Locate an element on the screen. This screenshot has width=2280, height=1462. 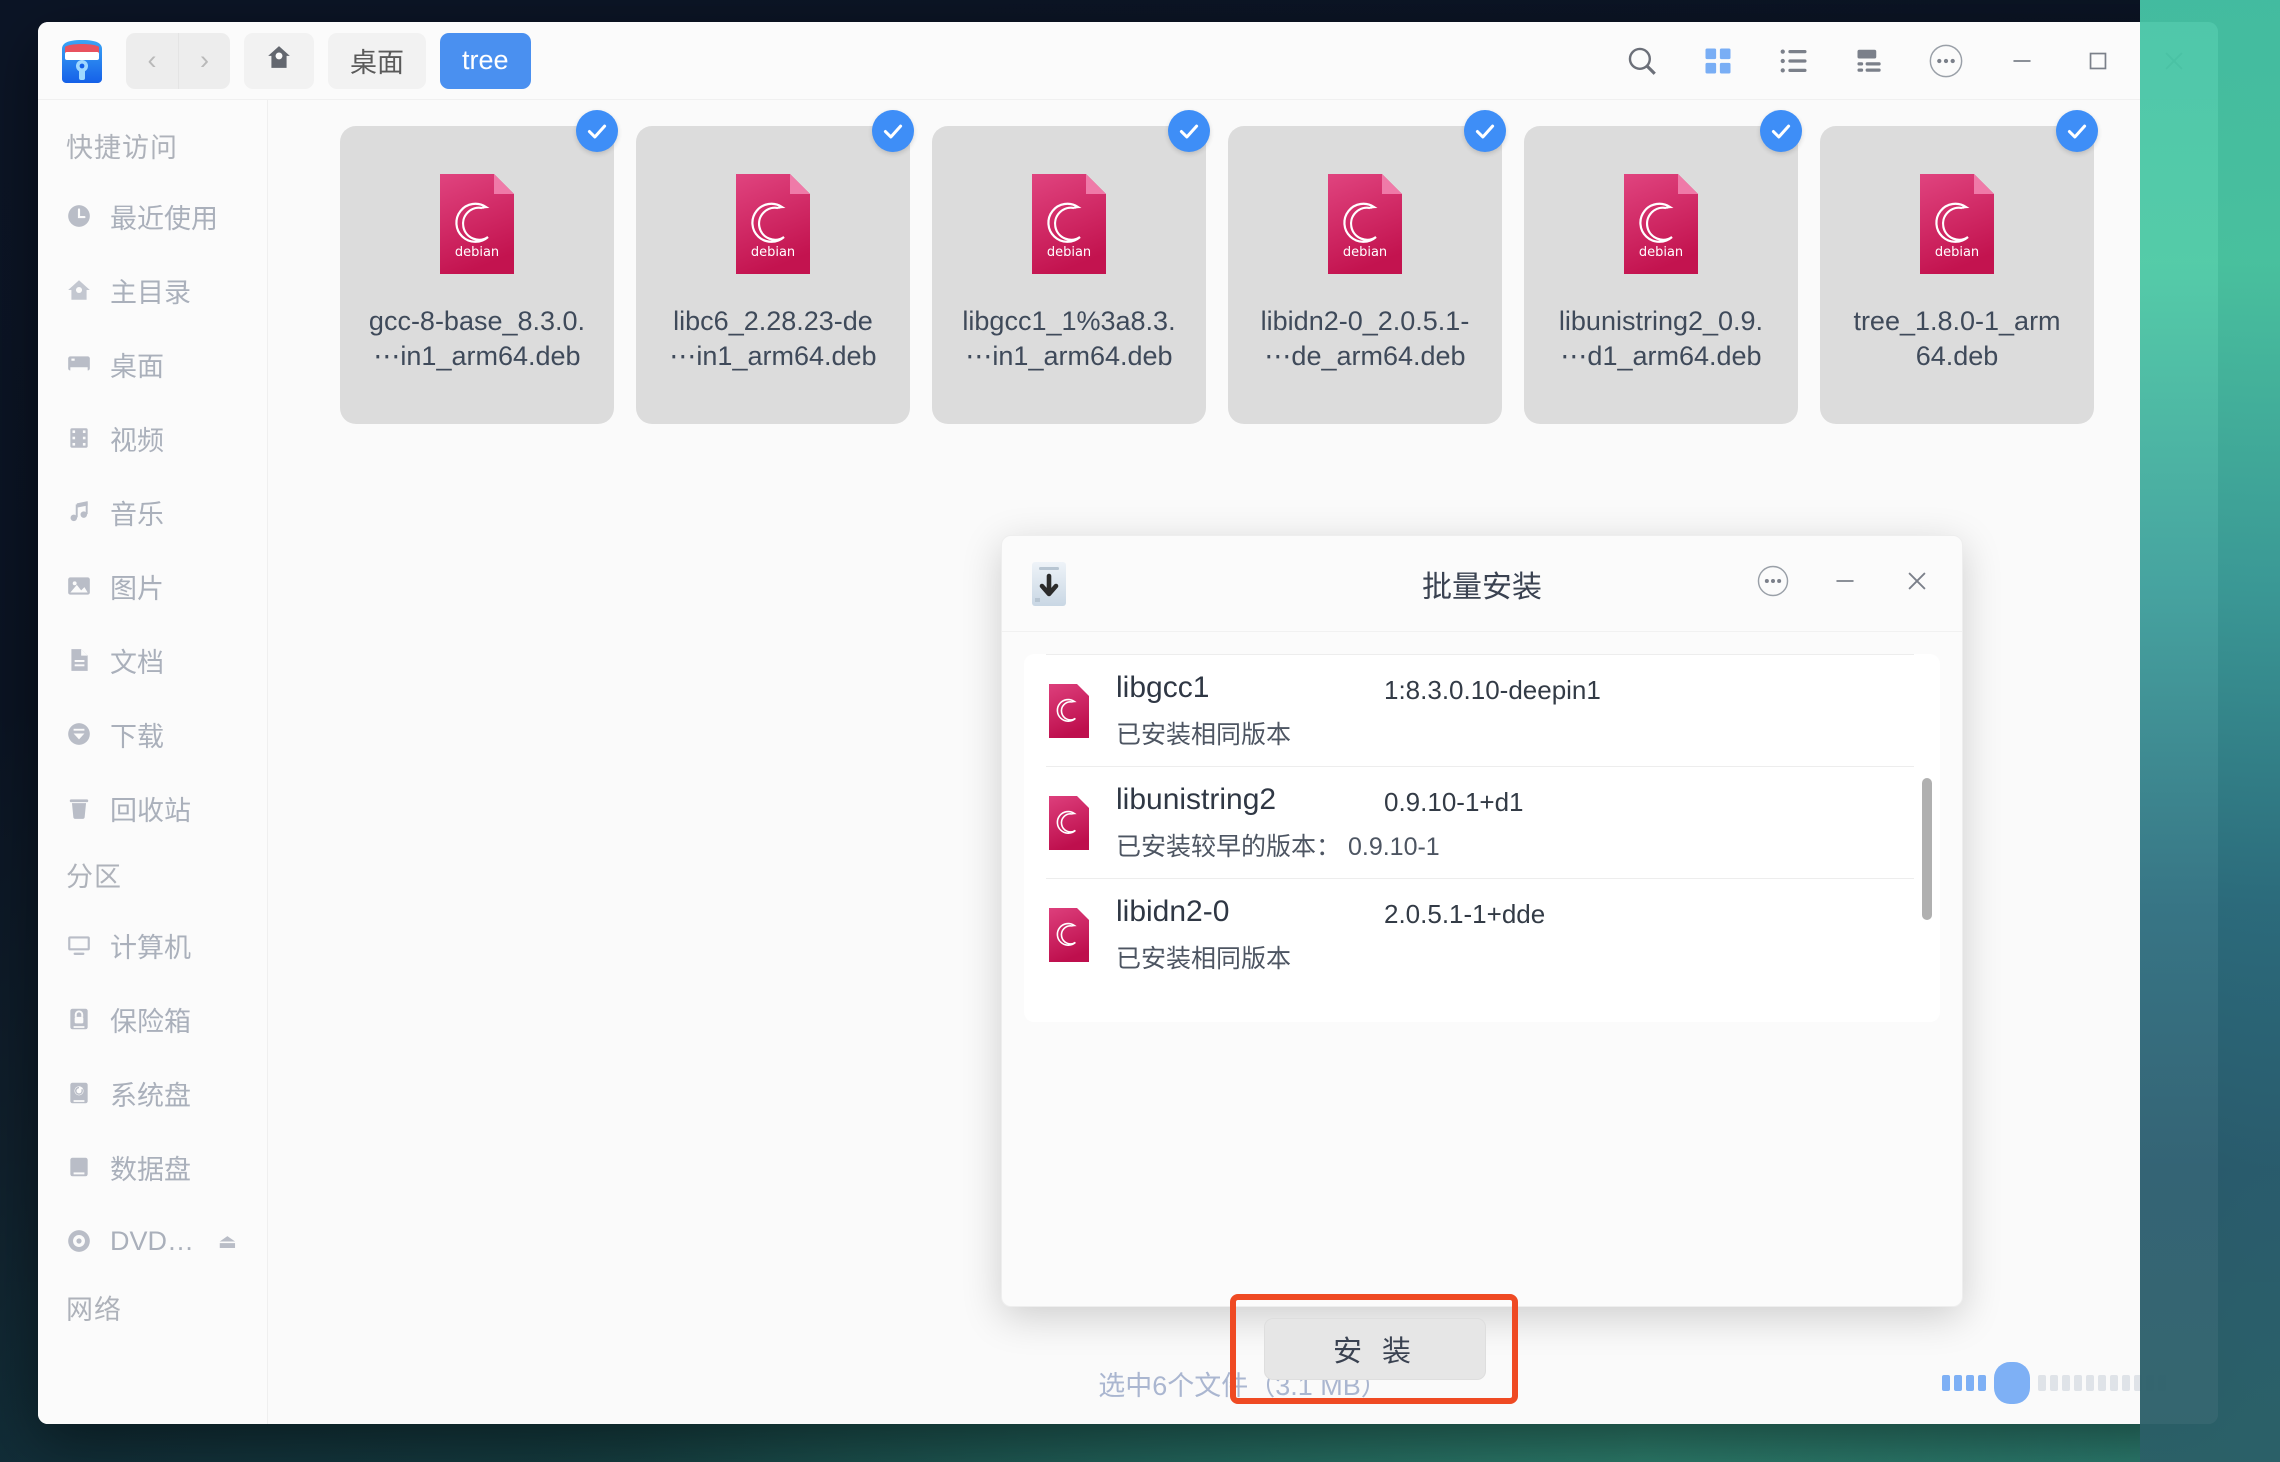
dialog-more-options-button is located at coordinates (1773, 584).